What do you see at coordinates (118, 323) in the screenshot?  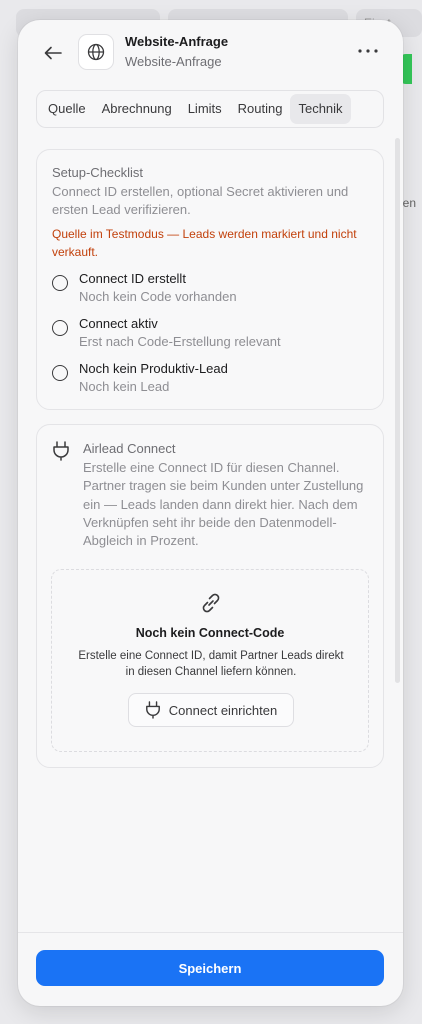 I see `checklist-item-label: Connect aktiv` at bounding box center [118, 323].